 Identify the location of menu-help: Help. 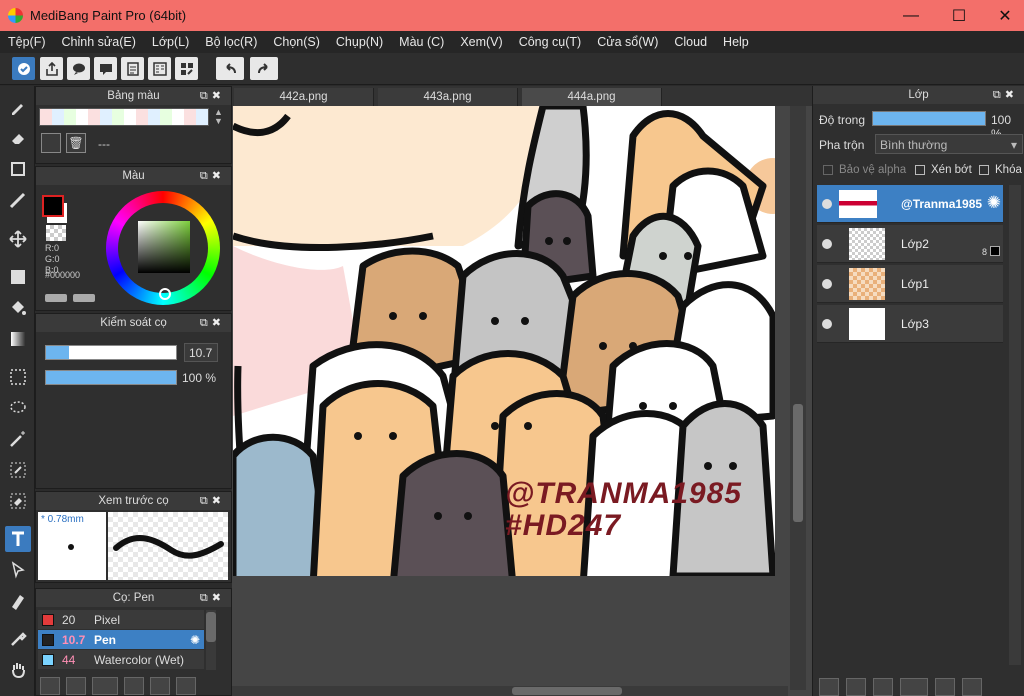
(736, 42).